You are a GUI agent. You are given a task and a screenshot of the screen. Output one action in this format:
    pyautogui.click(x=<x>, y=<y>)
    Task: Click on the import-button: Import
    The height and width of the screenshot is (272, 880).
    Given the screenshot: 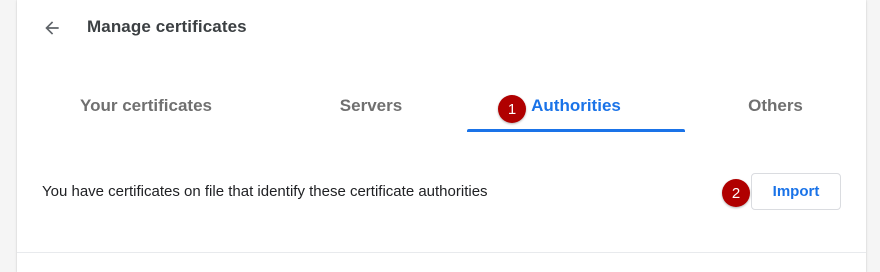 What is the action you would take?
    pyautogui.click(x=796, y=191)
    